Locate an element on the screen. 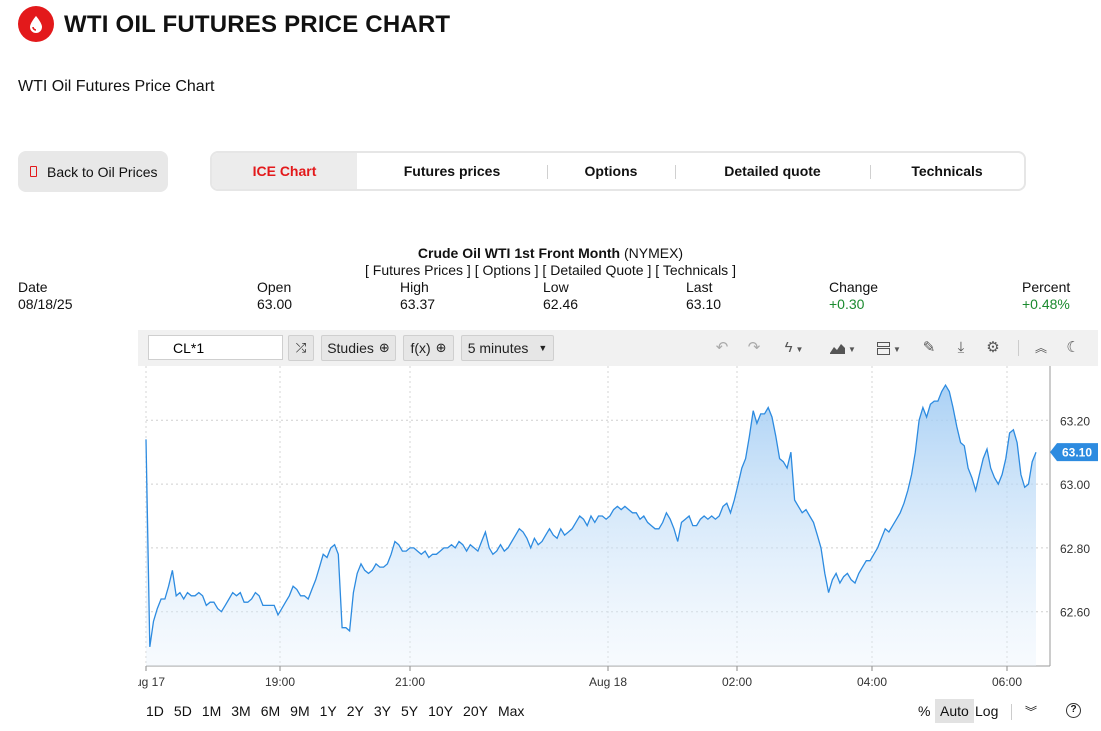  pencil-icon: ✎ is located at coordinates (929, 348).